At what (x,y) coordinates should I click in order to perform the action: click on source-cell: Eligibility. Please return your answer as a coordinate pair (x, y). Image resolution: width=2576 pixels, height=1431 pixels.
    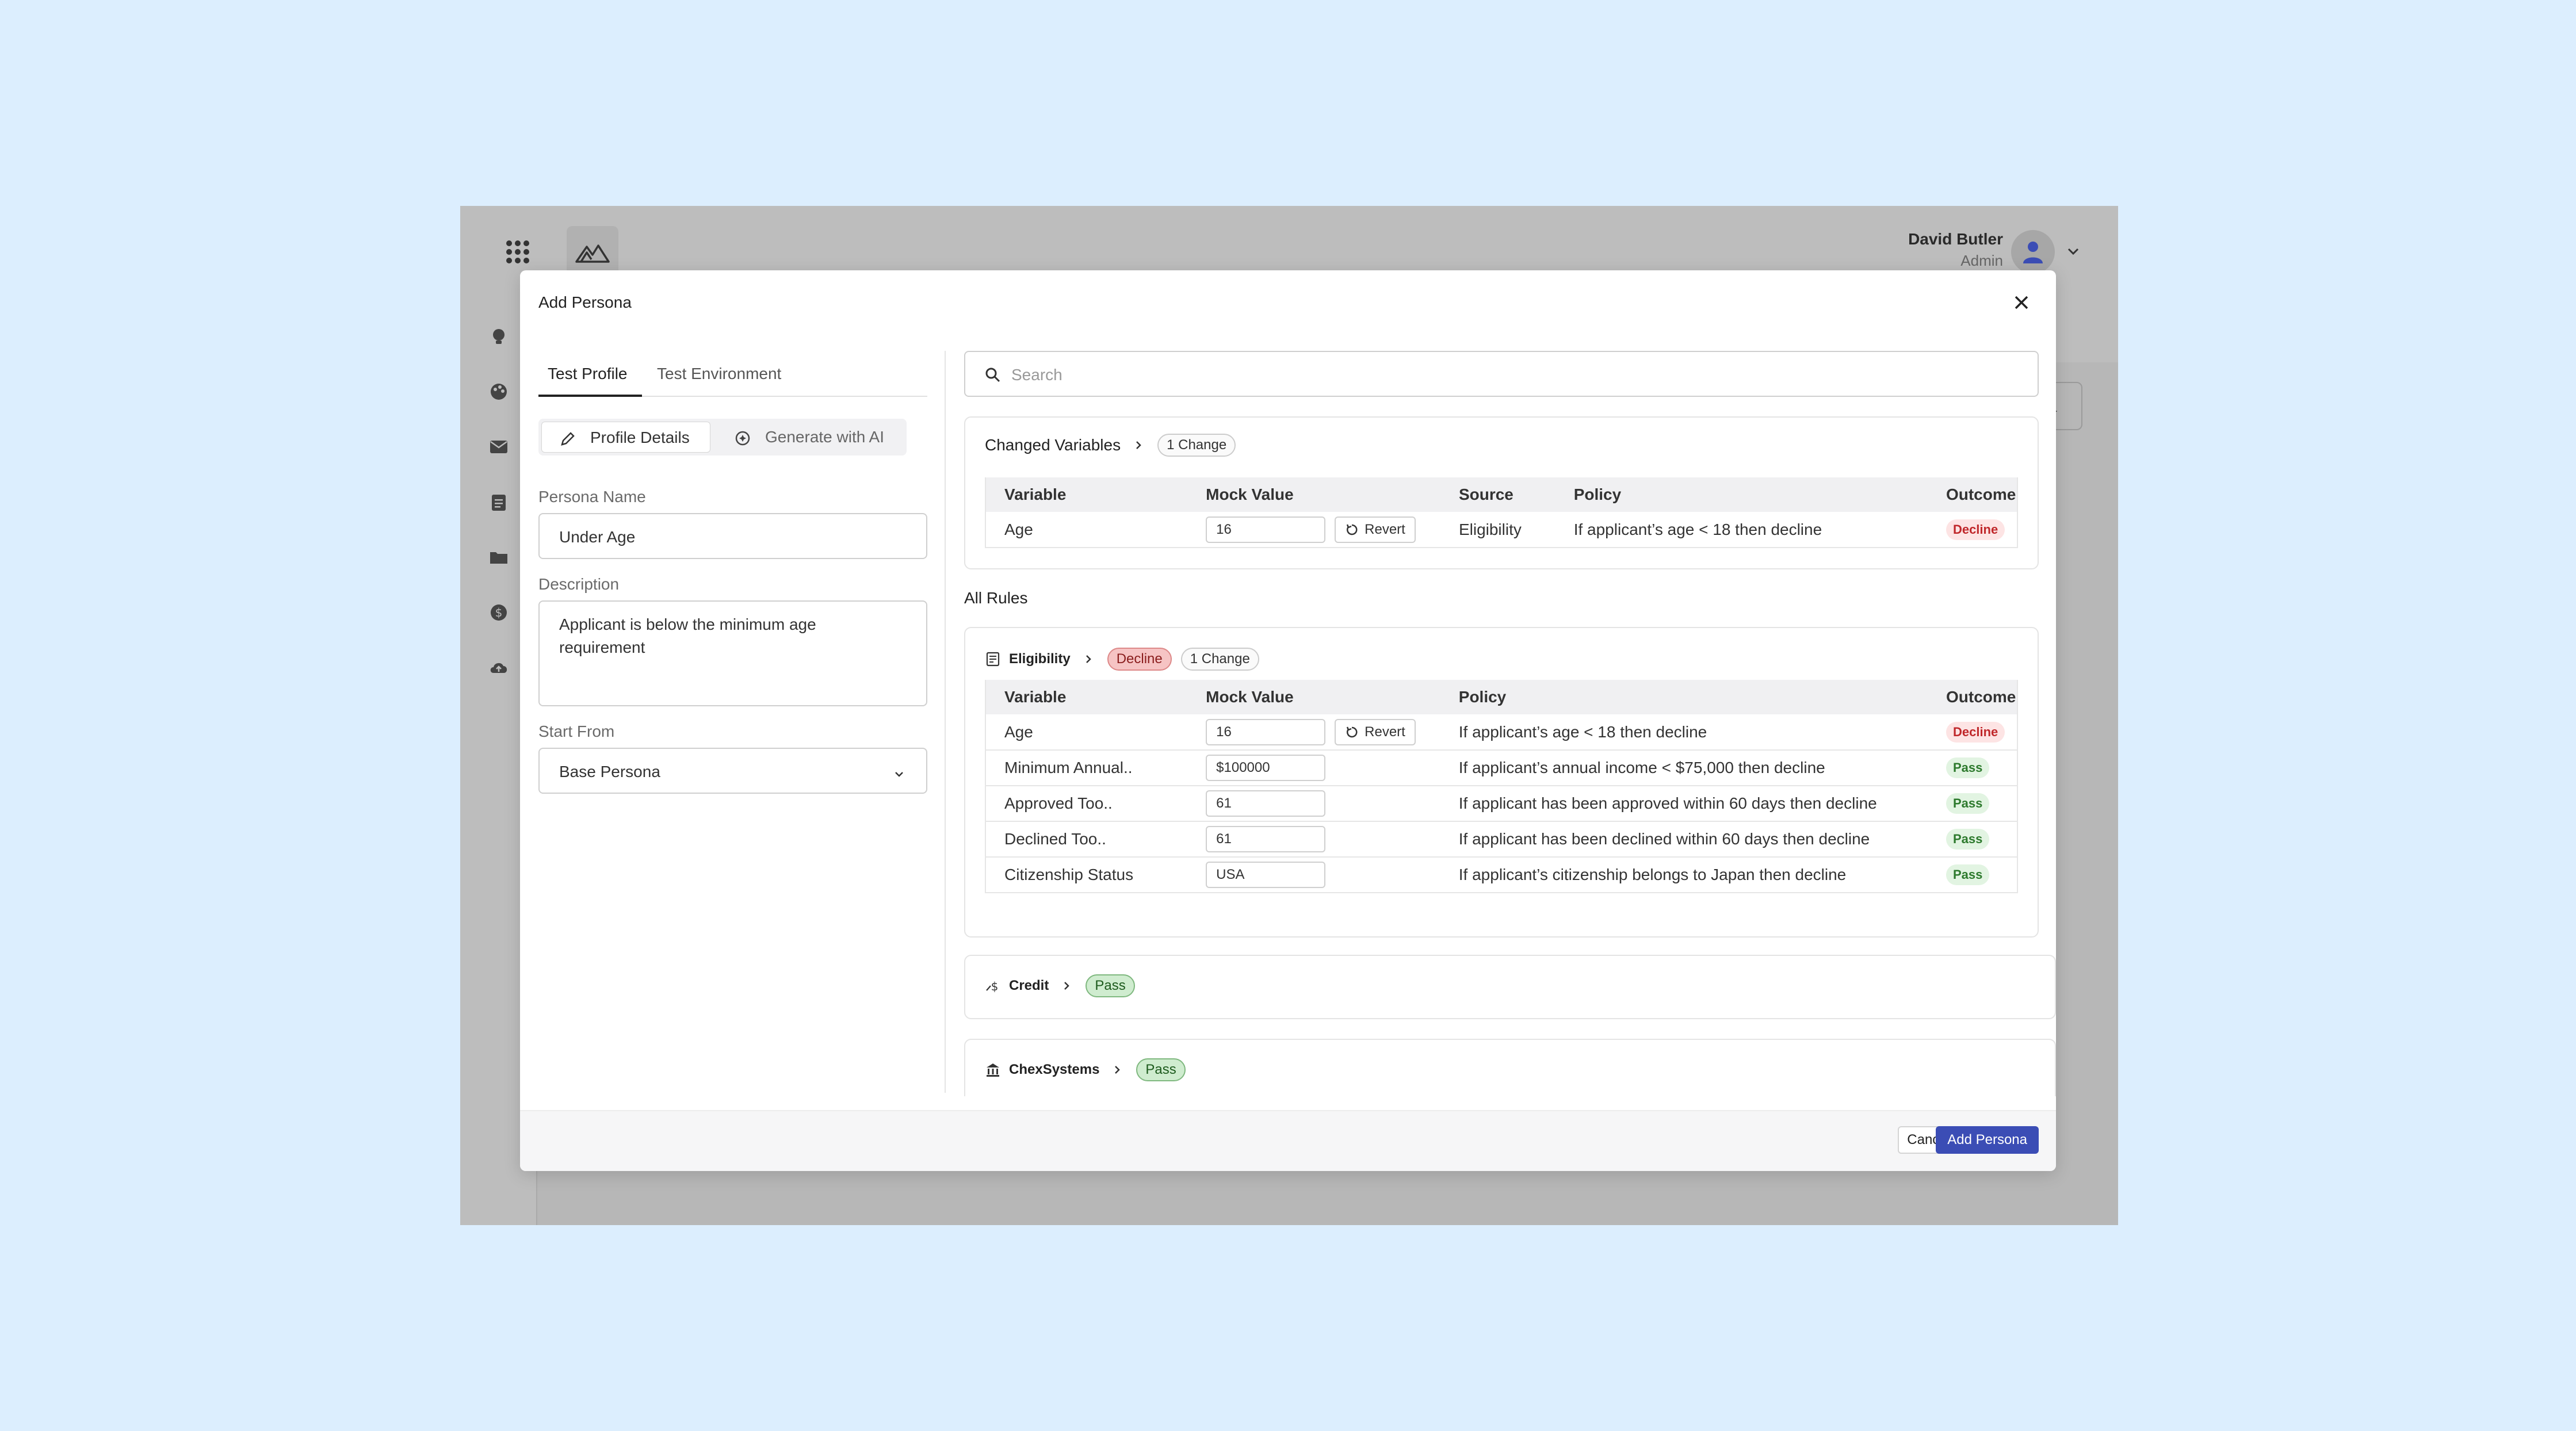
    Looking at the image, I should click on (1497, 530).